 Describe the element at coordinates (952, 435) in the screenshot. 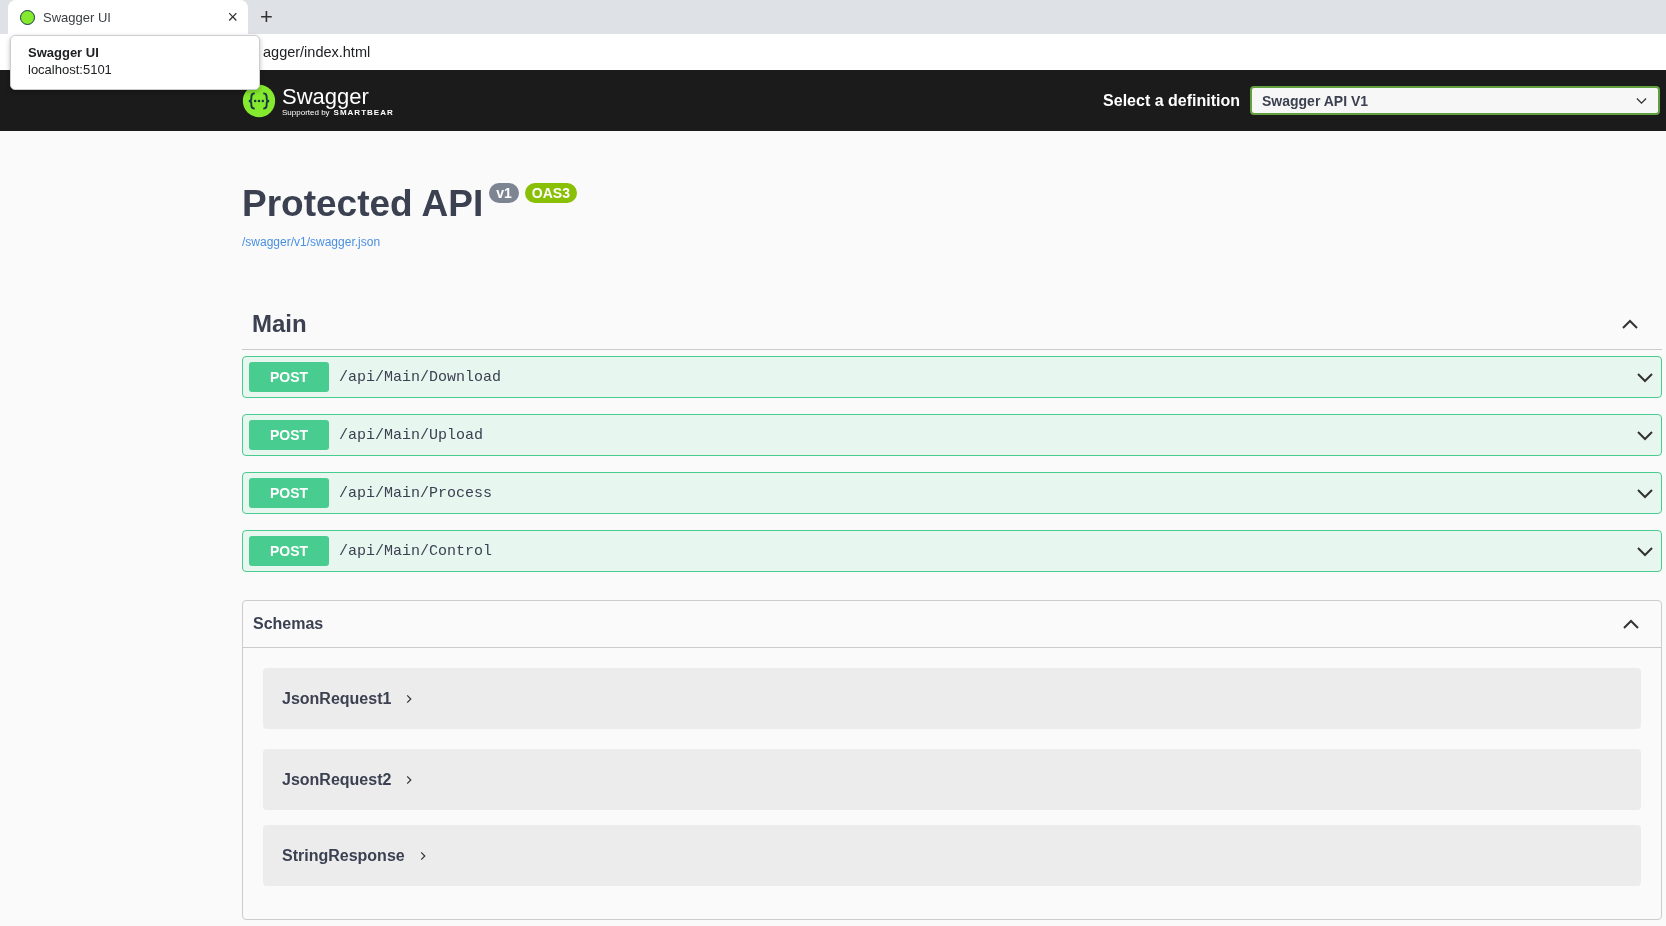

I see `operation-row: POST /api/Main/Upload` at that location.